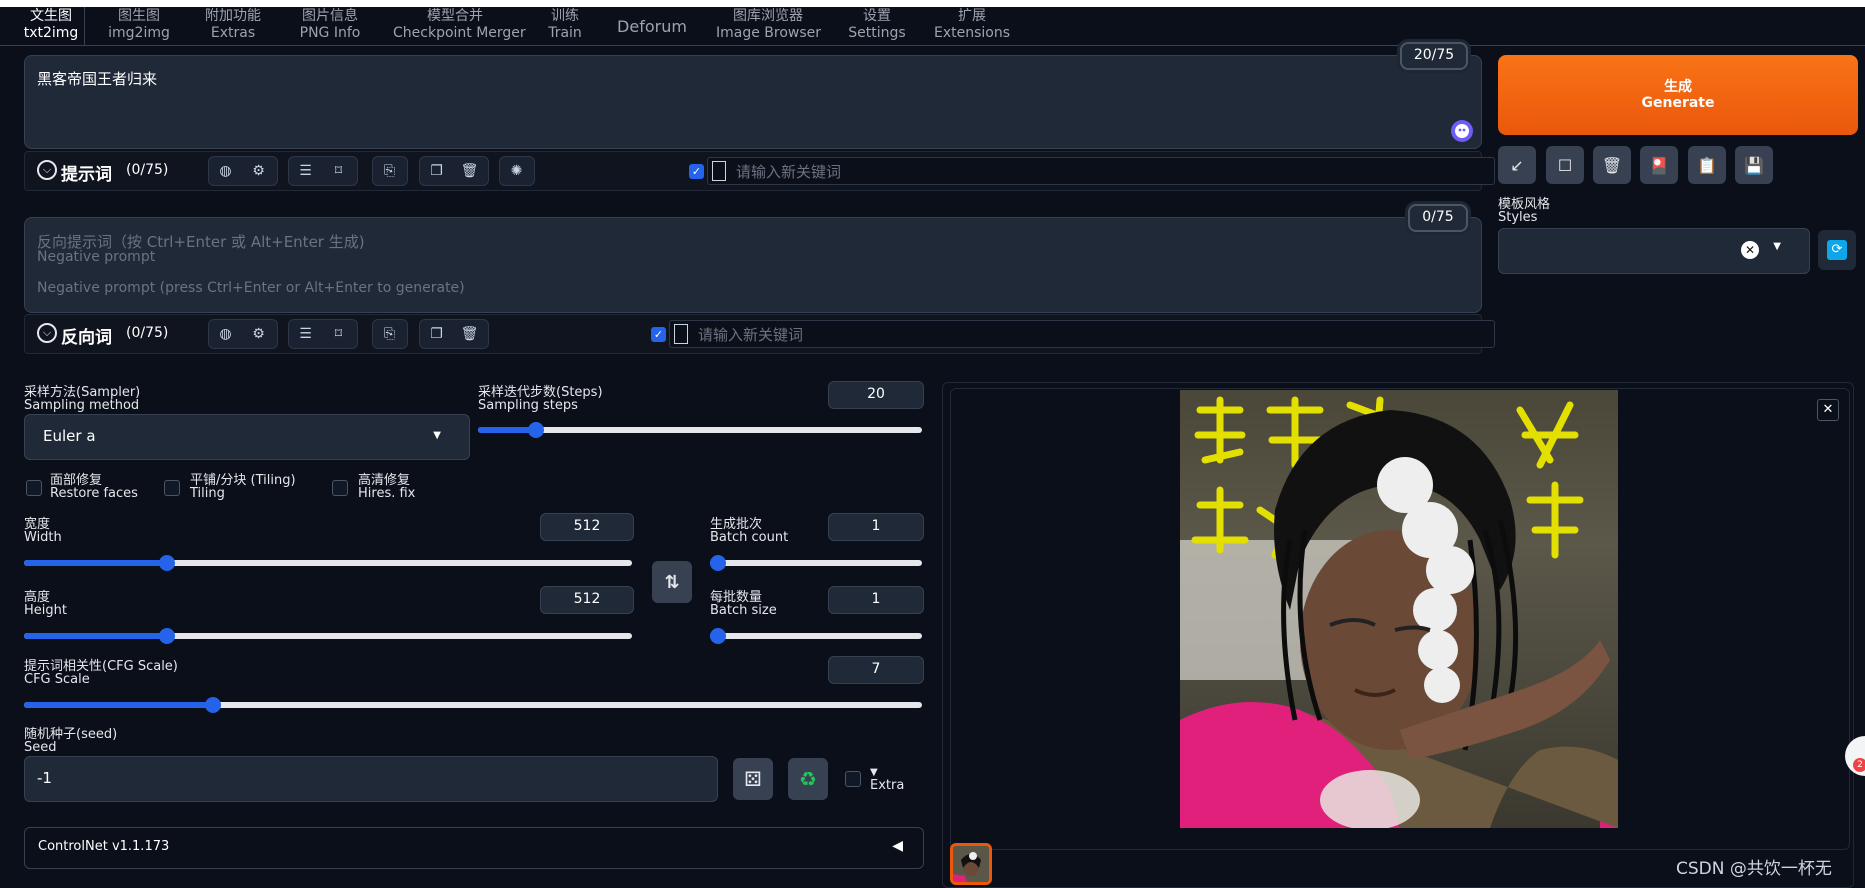 The width and height of the screenshot is (1865, 888). What do you see at coordinates (371, 779) in the screenshot?
I see `seed-input: -1` at bounding box center [371, 779].